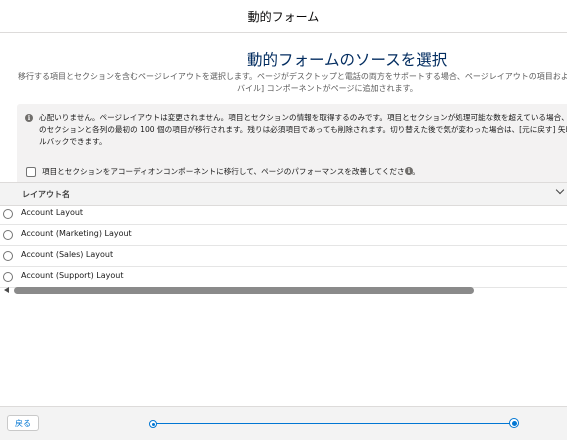 The image size is (567, 440). What do you see at coordinates (29, 118) in the screenshot?
I see `info-icon: i` at bounding box center [29, 118].